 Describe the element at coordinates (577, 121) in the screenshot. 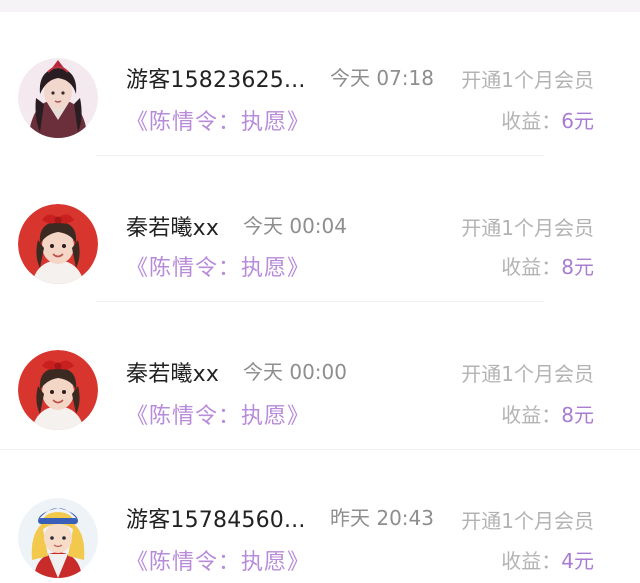

I see `earnings-amount: 6元` at that location.